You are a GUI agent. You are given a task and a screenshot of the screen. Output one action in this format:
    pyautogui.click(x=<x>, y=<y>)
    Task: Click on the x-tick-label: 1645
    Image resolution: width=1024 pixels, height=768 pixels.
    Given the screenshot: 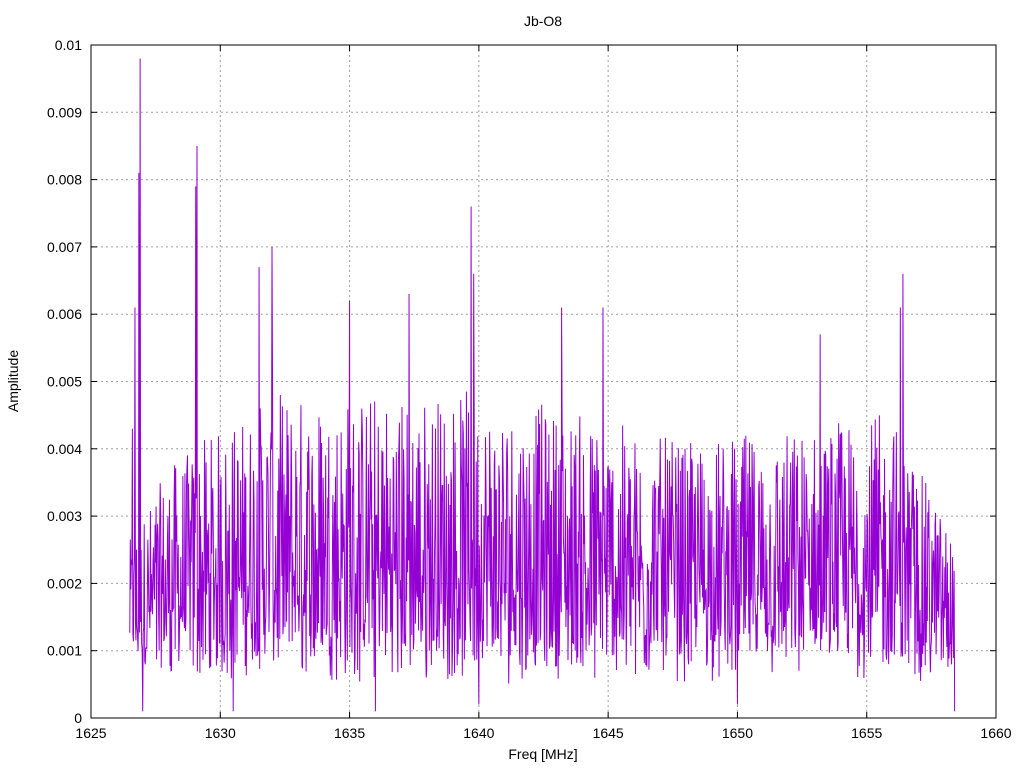 What is the action you would take?
    pyautogui.click(x=608, y=733)
    